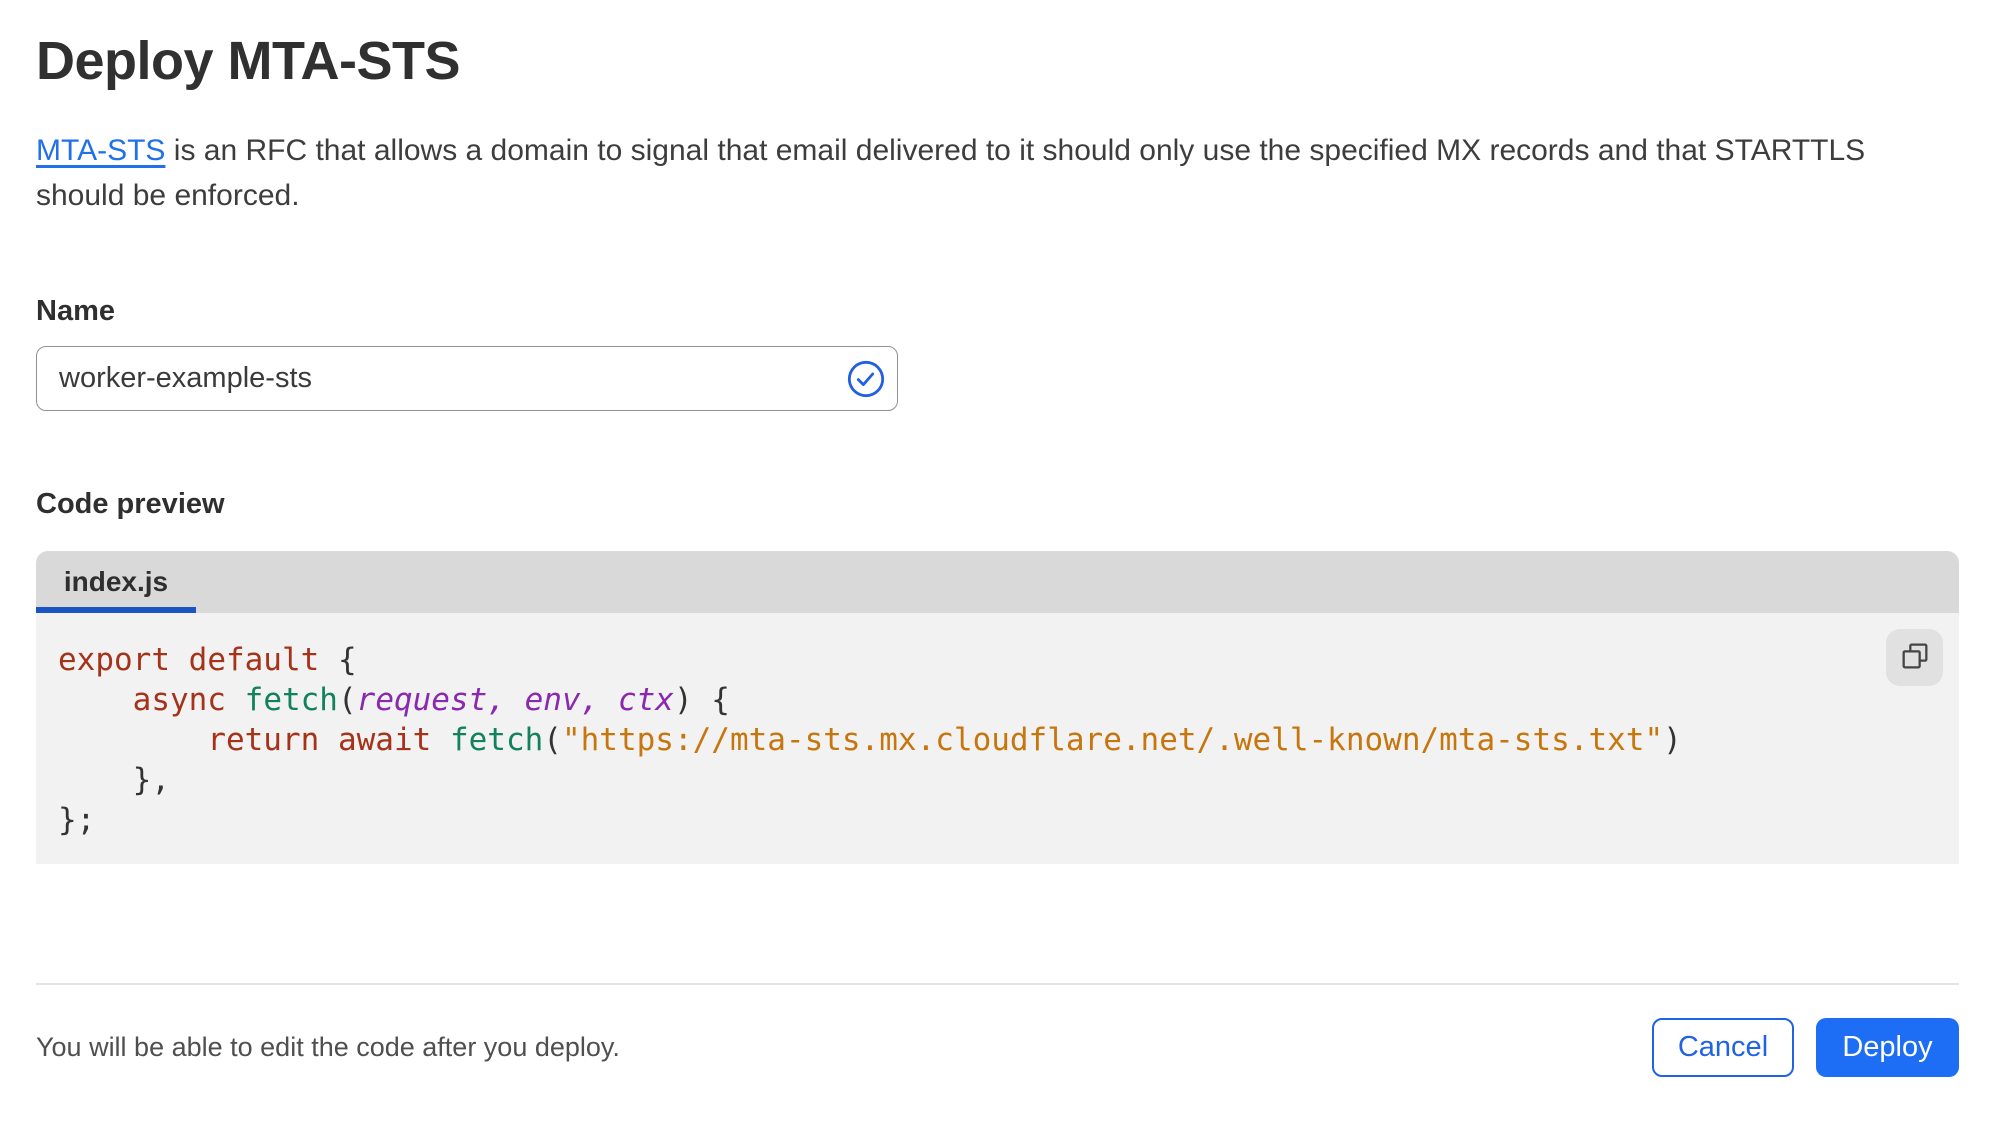  Describe the element at coordinates (431, 700) in the screenshot. I see `code-line: async fetch(request, env, ctx) {` at that location.